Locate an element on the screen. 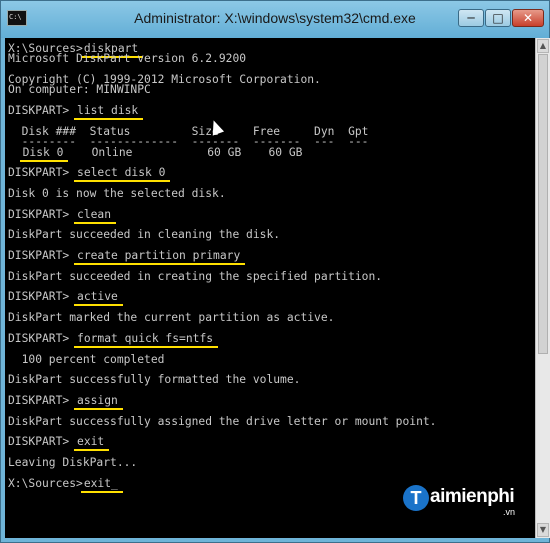 Image resolution: width=550 pixels, height=543 pixels. minimize-icon: ─ is located at coordinates (471, 18).